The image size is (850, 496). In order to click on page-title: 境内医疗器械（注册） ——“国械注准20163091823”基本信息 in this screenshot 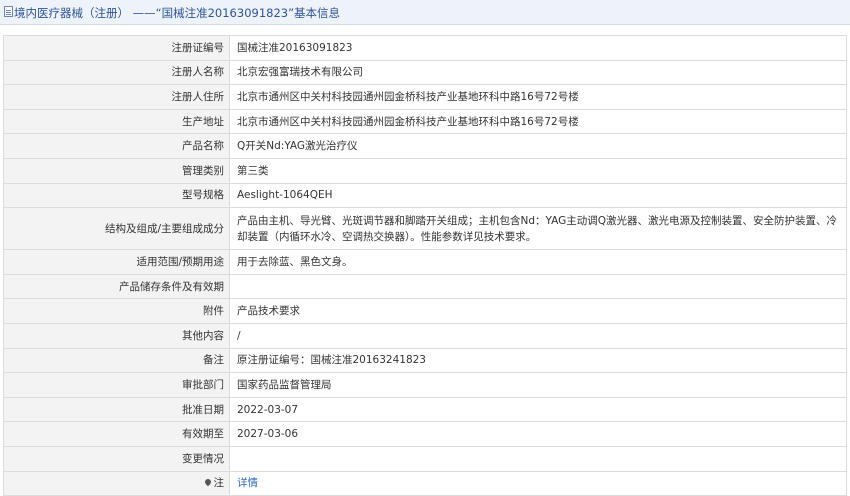, I will do `click(177, 13)`.